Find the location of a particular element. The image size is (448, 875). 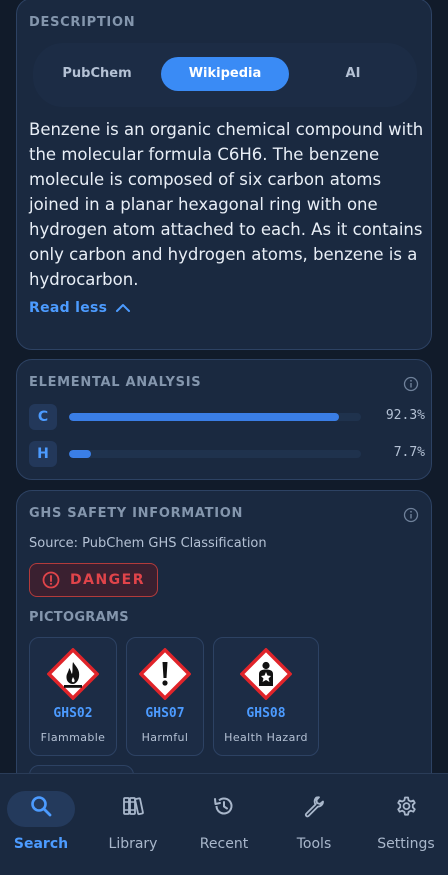

library-icon is located at coordinates (133, 806).